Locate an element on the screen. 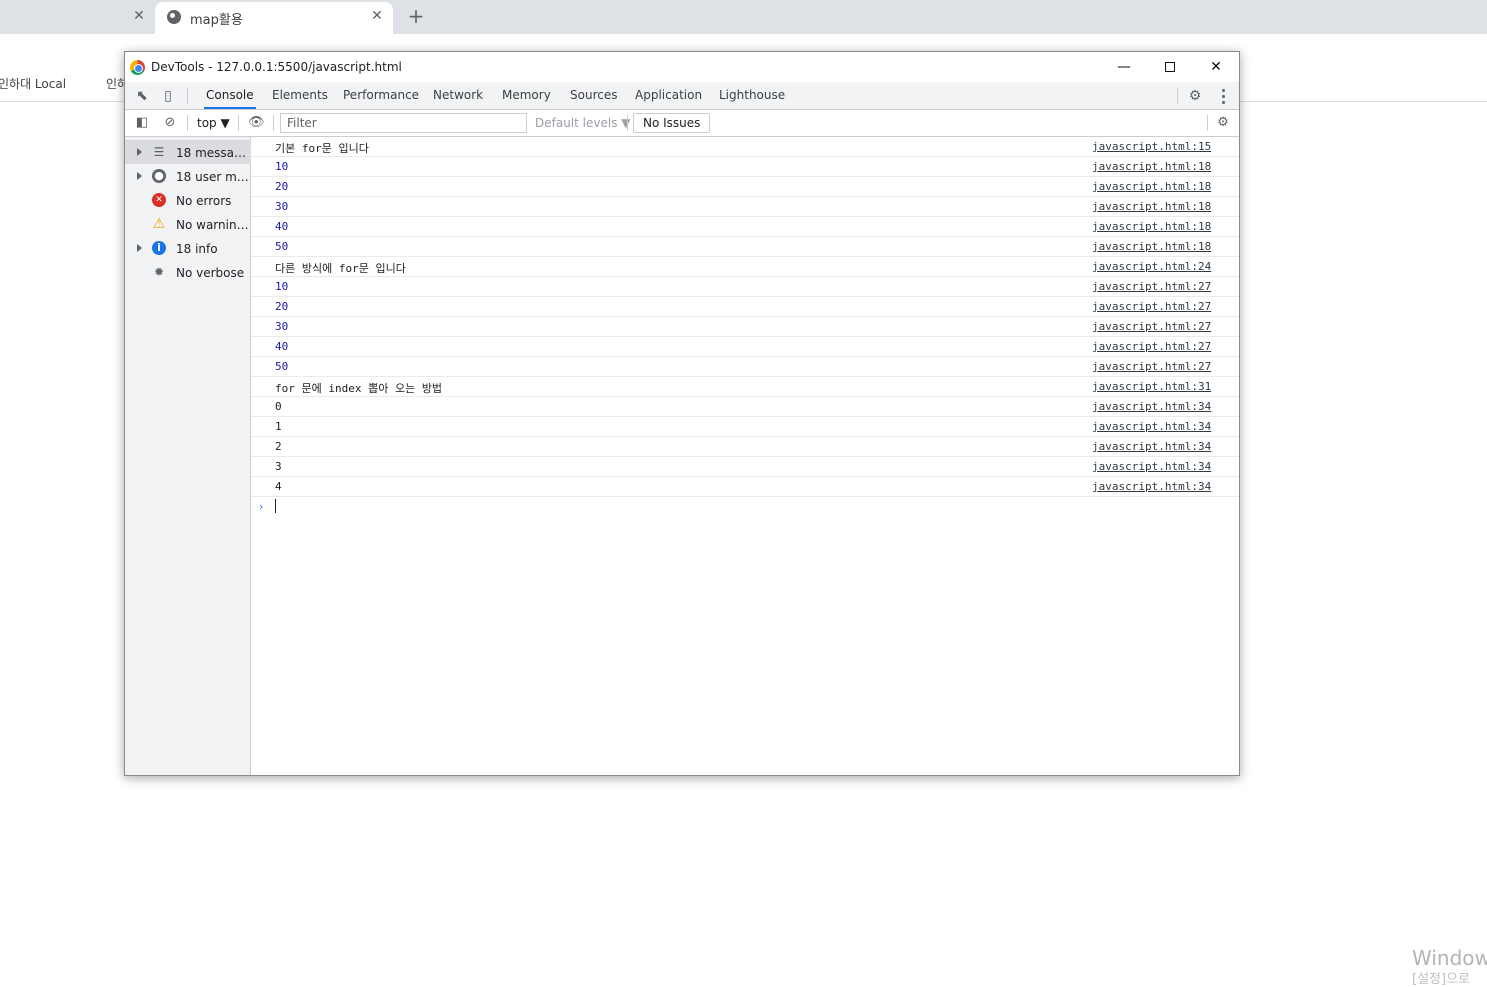  console-message-row: 10 javascript.html:18 is located at coordinates (745, 167).